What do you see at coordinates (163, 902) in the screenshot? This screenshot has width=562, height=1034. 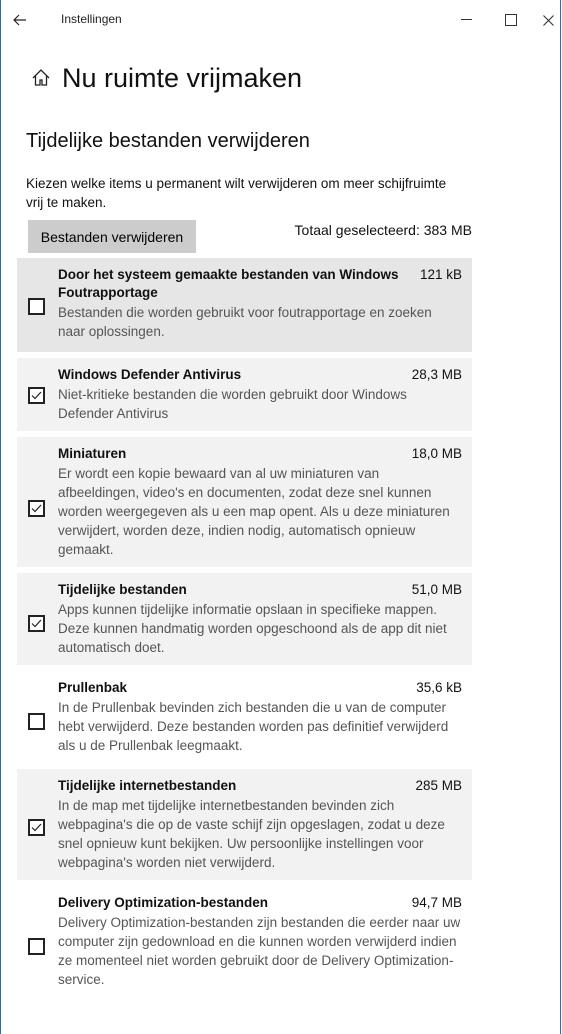 I see `item-name: Delivery Optimization-bestanden` at bounding box center [163, 902].